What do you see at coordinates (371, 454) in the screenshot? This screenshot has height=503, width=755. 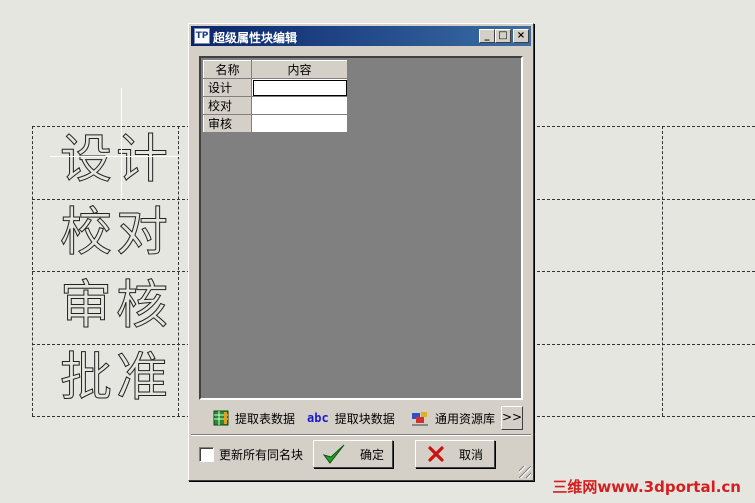 I see `ok-label: 确定` at bounding box center [371, 454].